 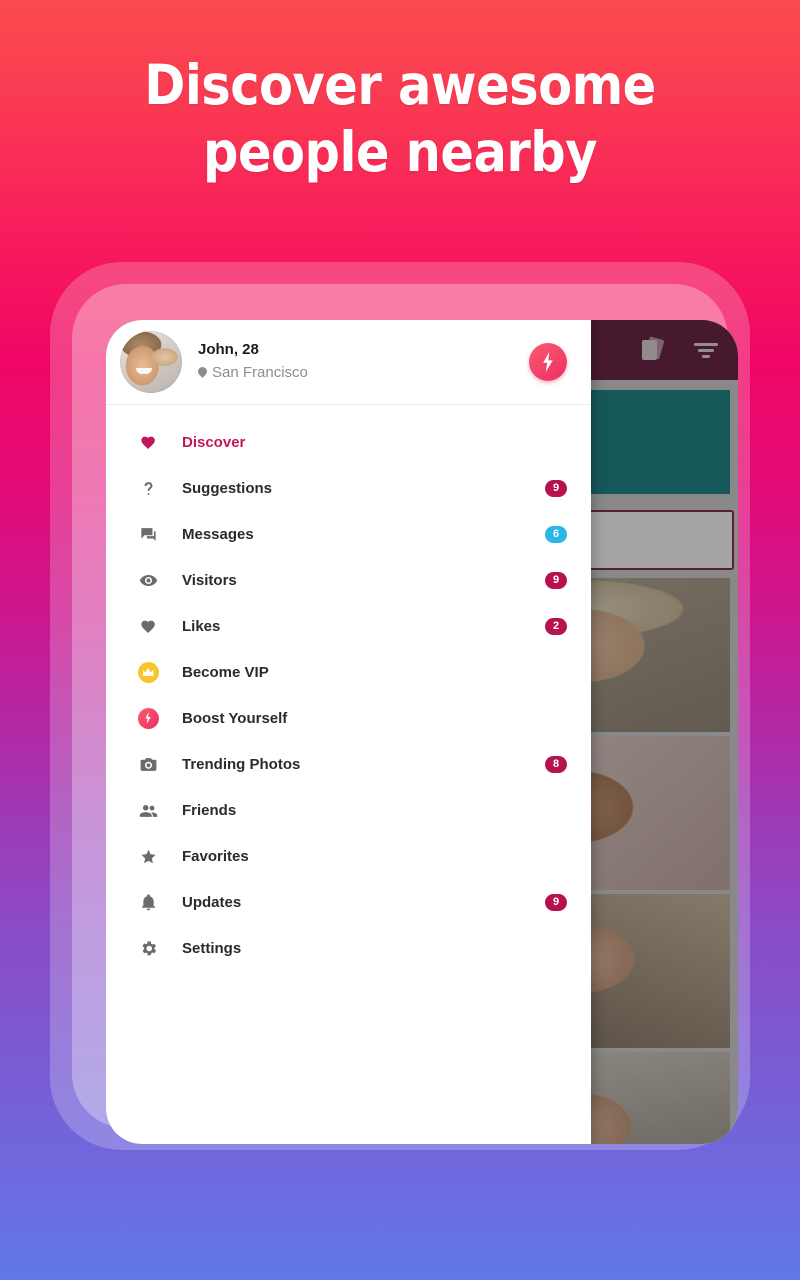 What do you see at coordinates (209, 810) in the screenshot?
I see `menu-item-label: Friends` at bounding box center [209, 810].